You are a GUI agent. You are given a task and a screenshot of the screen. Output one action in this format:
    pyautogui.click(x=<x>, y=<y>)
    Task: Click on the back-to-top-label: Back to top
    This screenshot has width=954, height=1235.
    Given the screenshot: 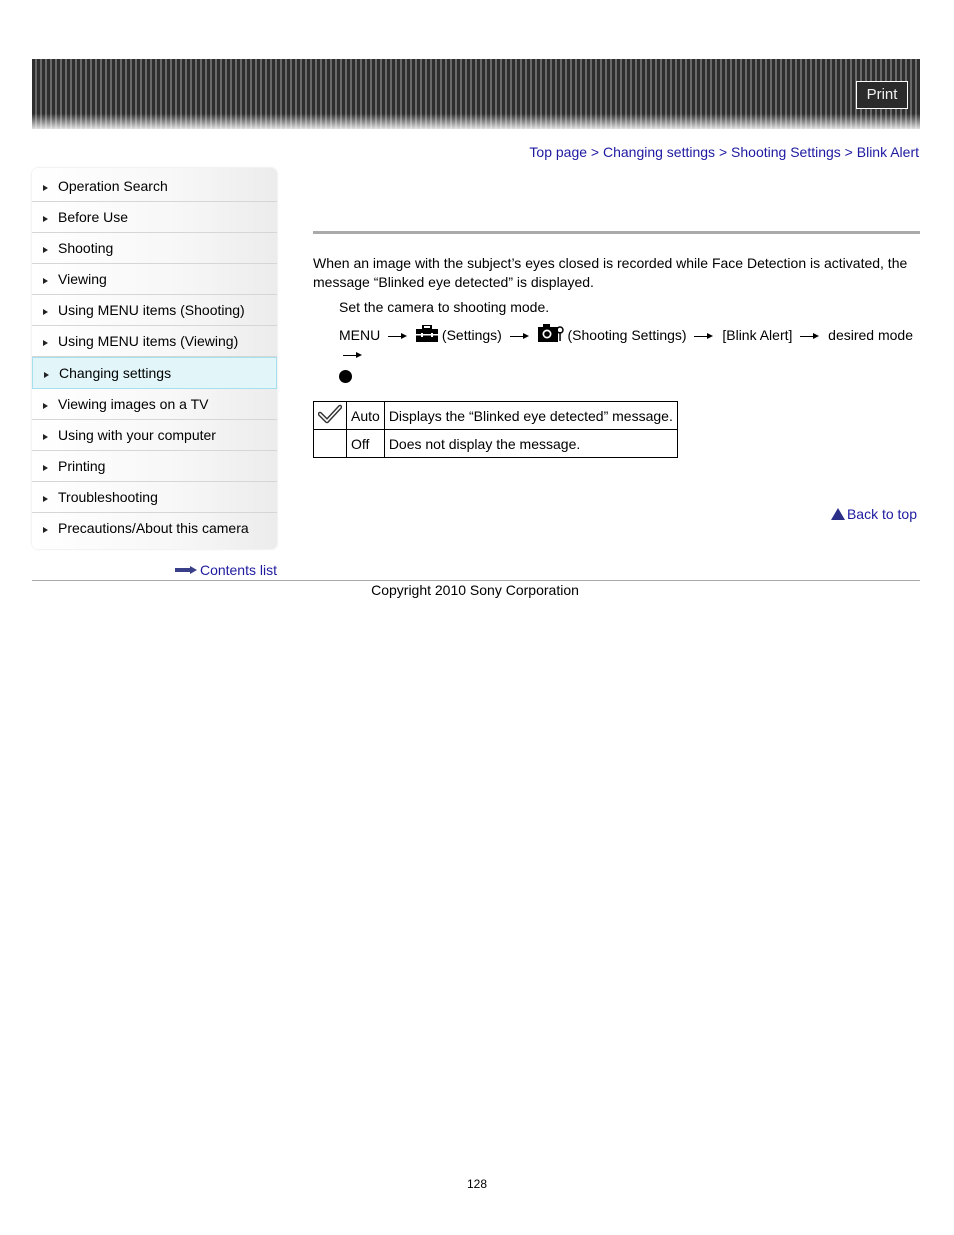 What is the action you would take?
    pyautogui.click(x=882, y=514)
    